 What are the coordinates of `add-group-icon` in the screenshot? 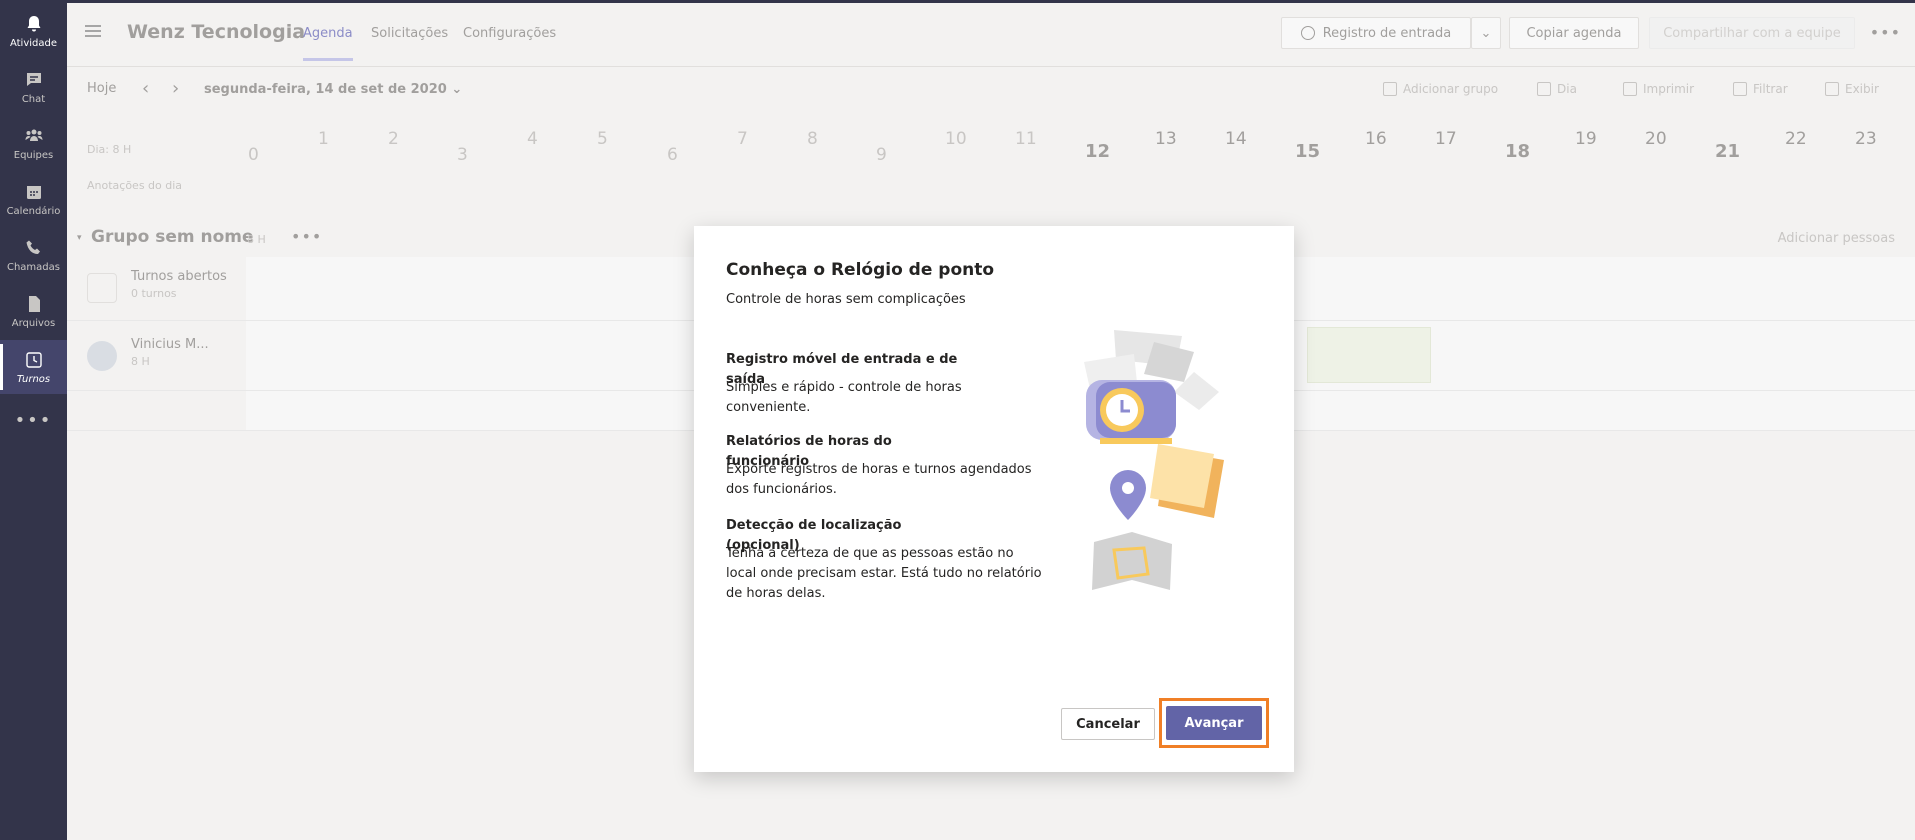 It's located at (1390, 89).